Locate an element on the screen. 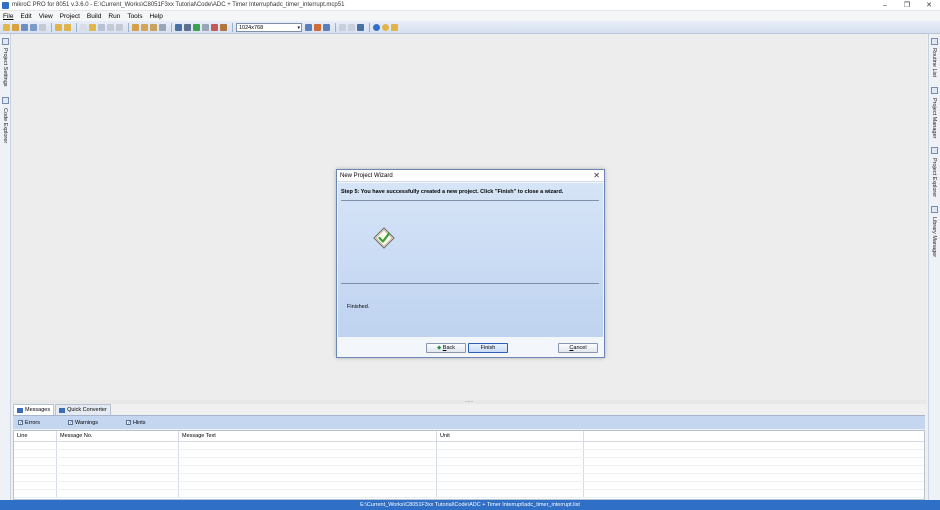 This screenshot has width=940, height=510. assembly-icon is located at coordinates (308, 27).